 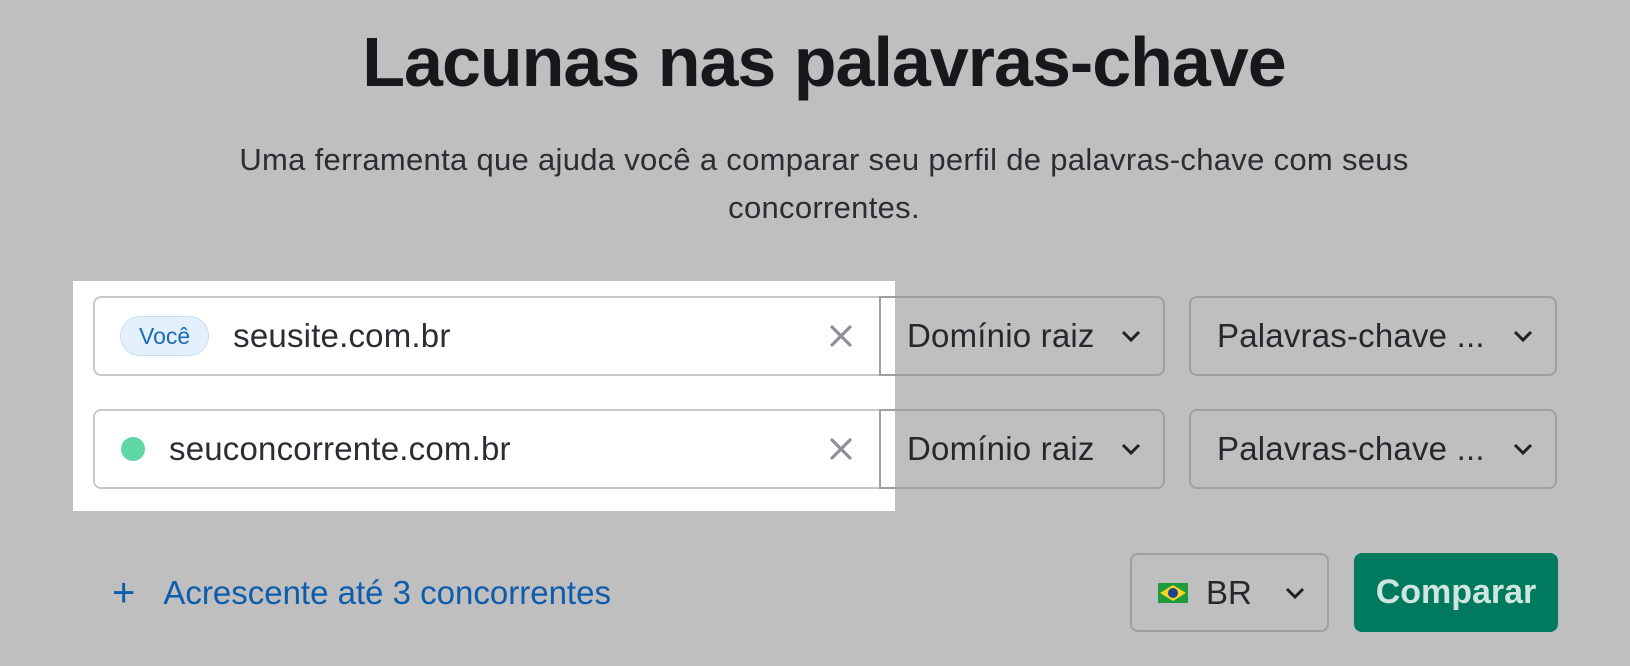 I want to click on country-code: BR, so click(x=1229, y=592).